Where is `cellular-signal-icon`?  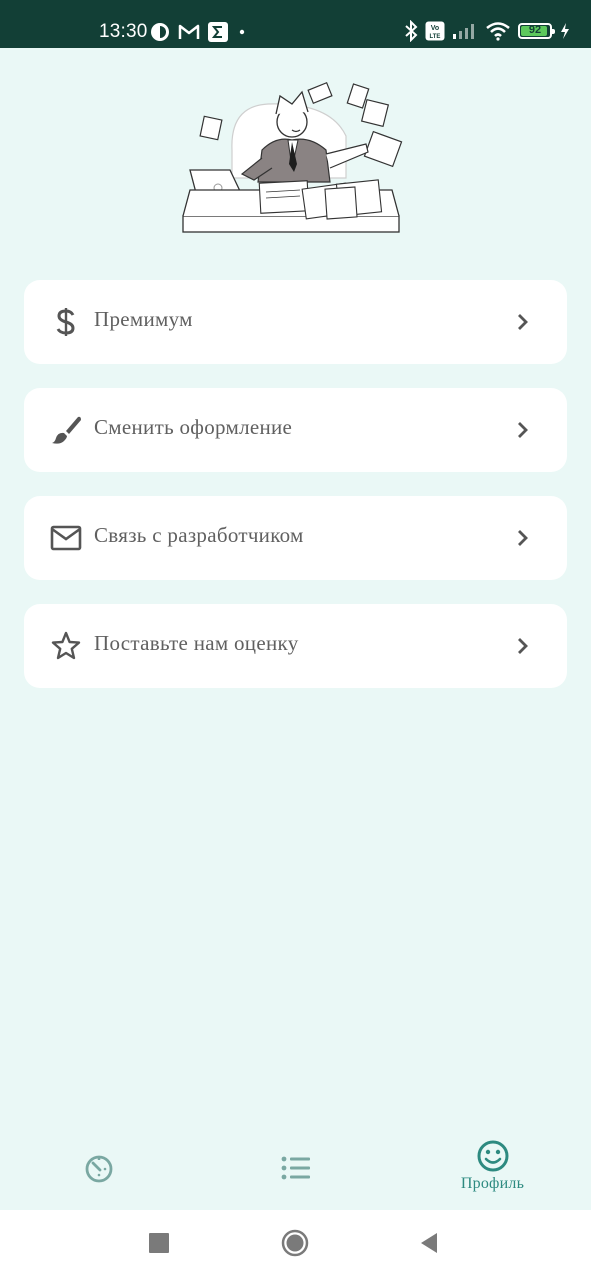
cellular-signal-icon is located at coordinates (463, 31).